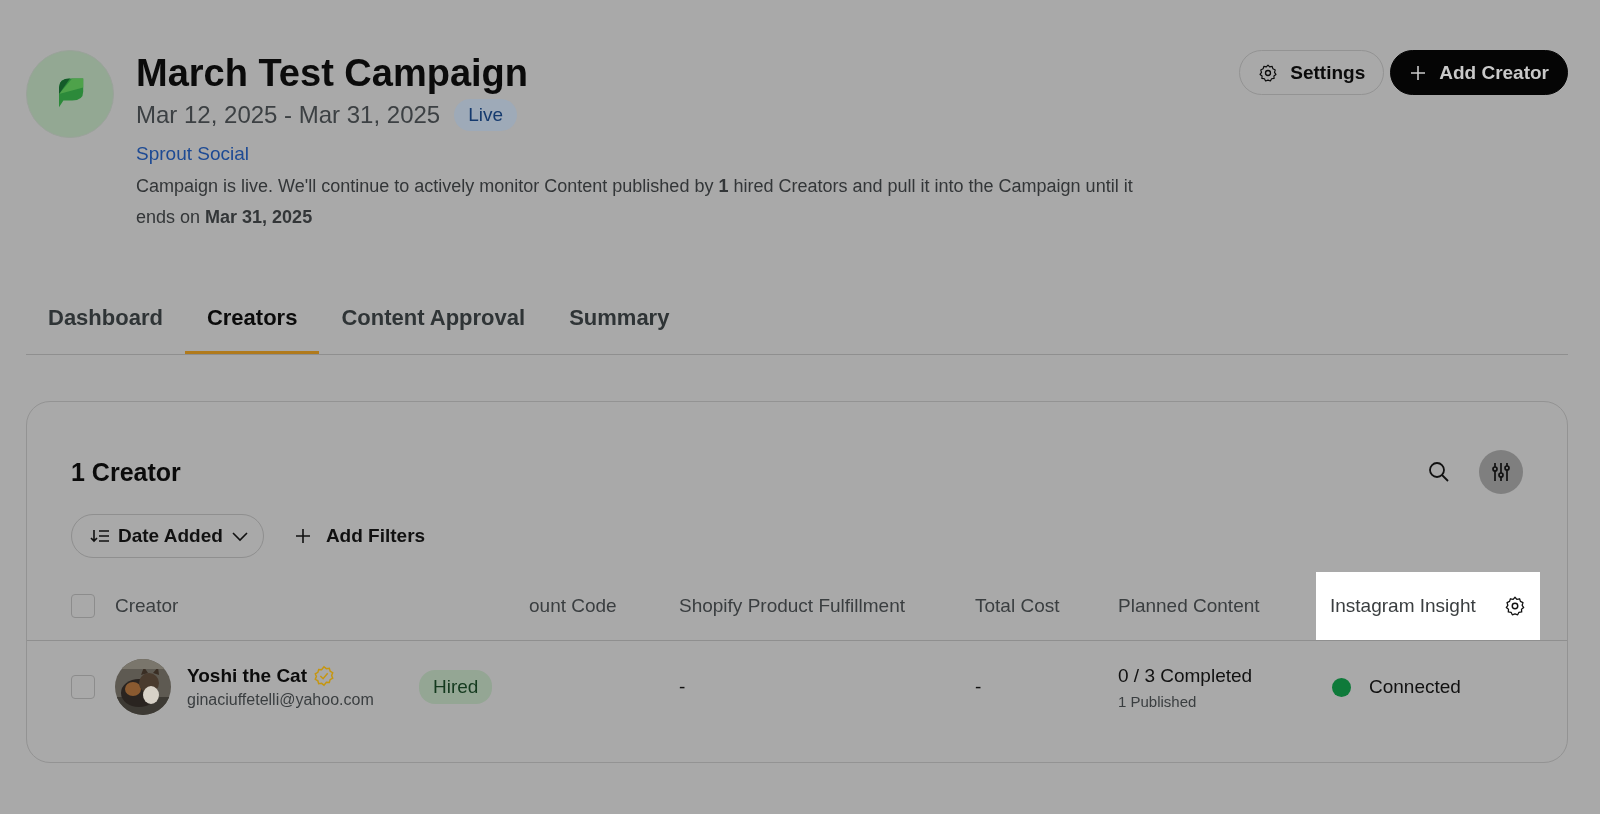  I want to click on column-header: Creator, so click(147, 606).